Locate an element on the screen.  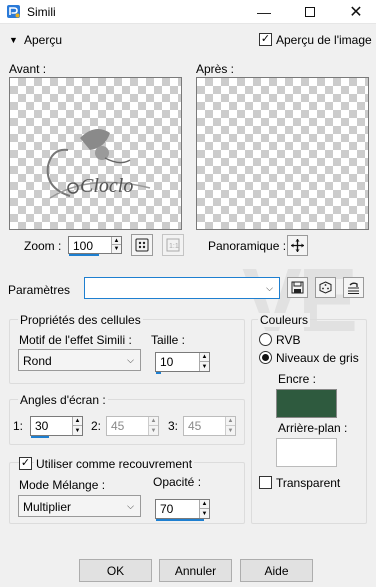
ok-button: OK is located at coordinates (115, 570).